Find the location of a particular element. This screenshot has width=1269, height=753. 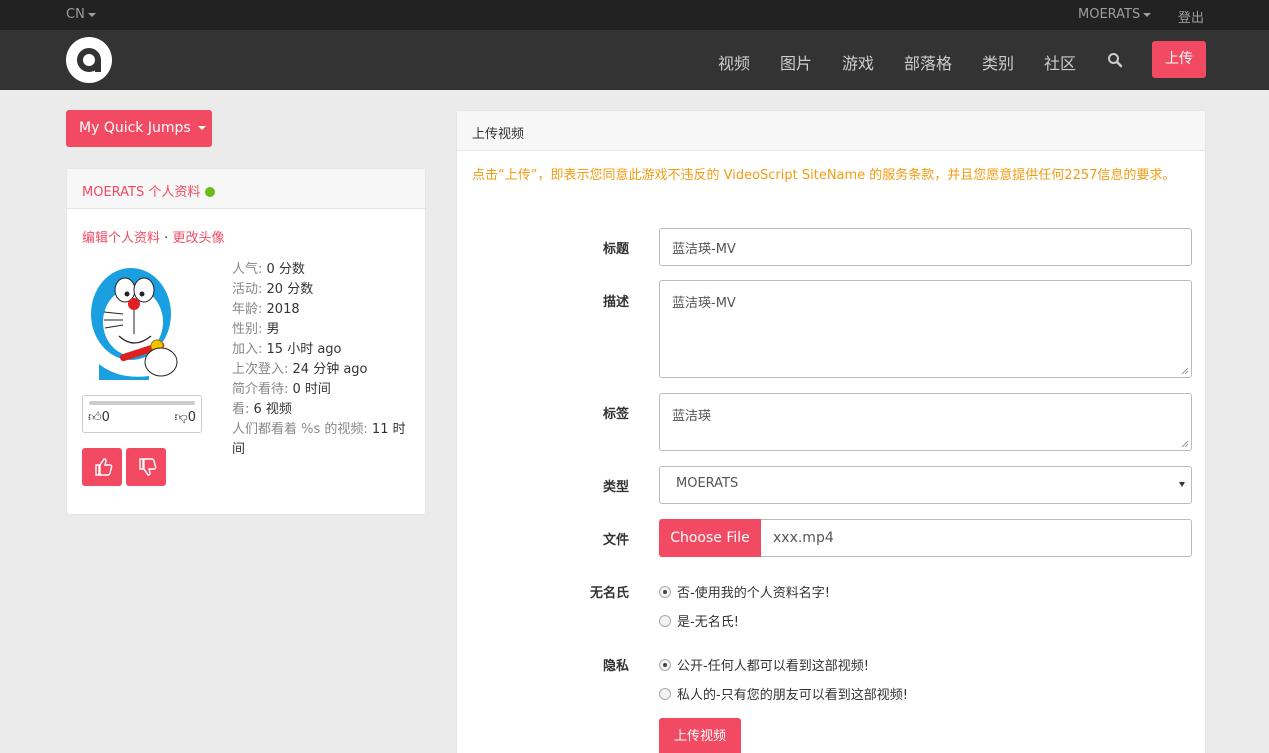

stat-label: 上次登入: is located at coordinates (260, 369).